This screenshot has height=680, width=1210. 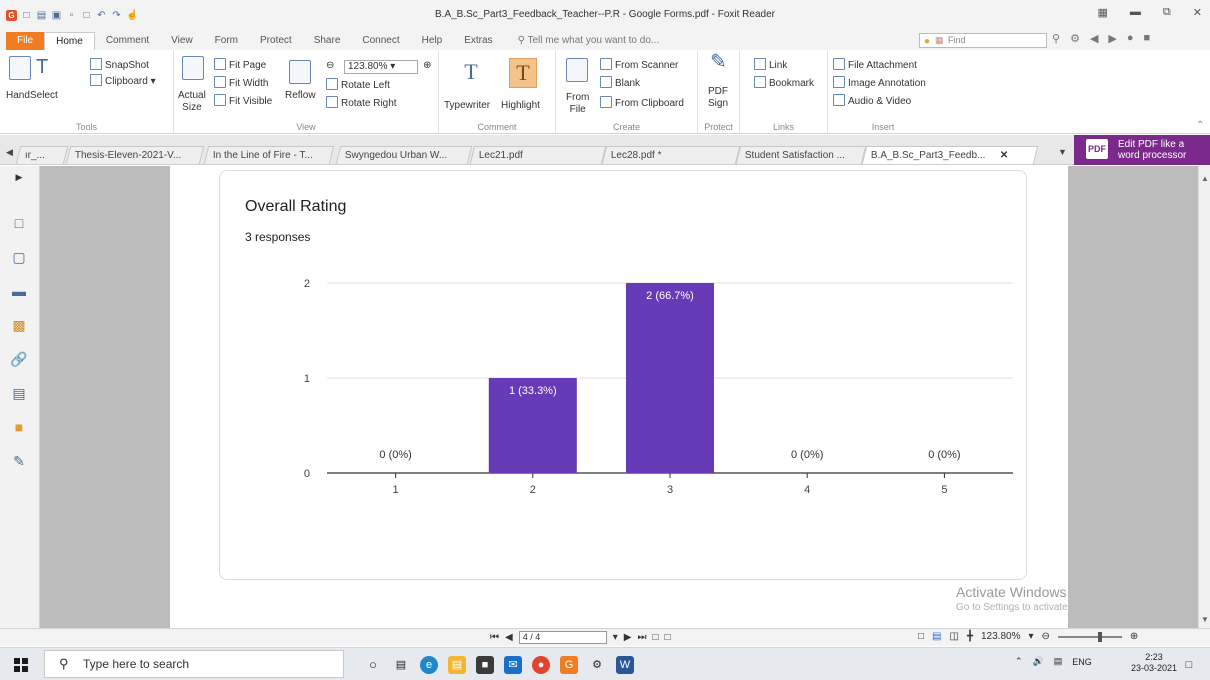 I want to click on audio-video-button: Audio & Video, so click(x=872, y=101).